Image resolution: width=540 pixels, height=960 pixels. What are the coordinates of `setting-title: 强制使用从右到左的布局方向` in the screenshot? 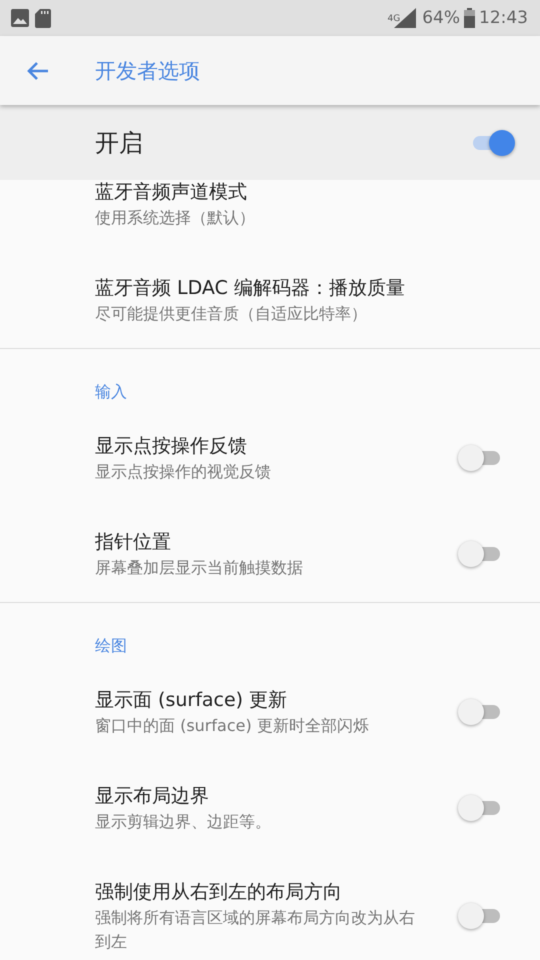 It's located at (219, 892).